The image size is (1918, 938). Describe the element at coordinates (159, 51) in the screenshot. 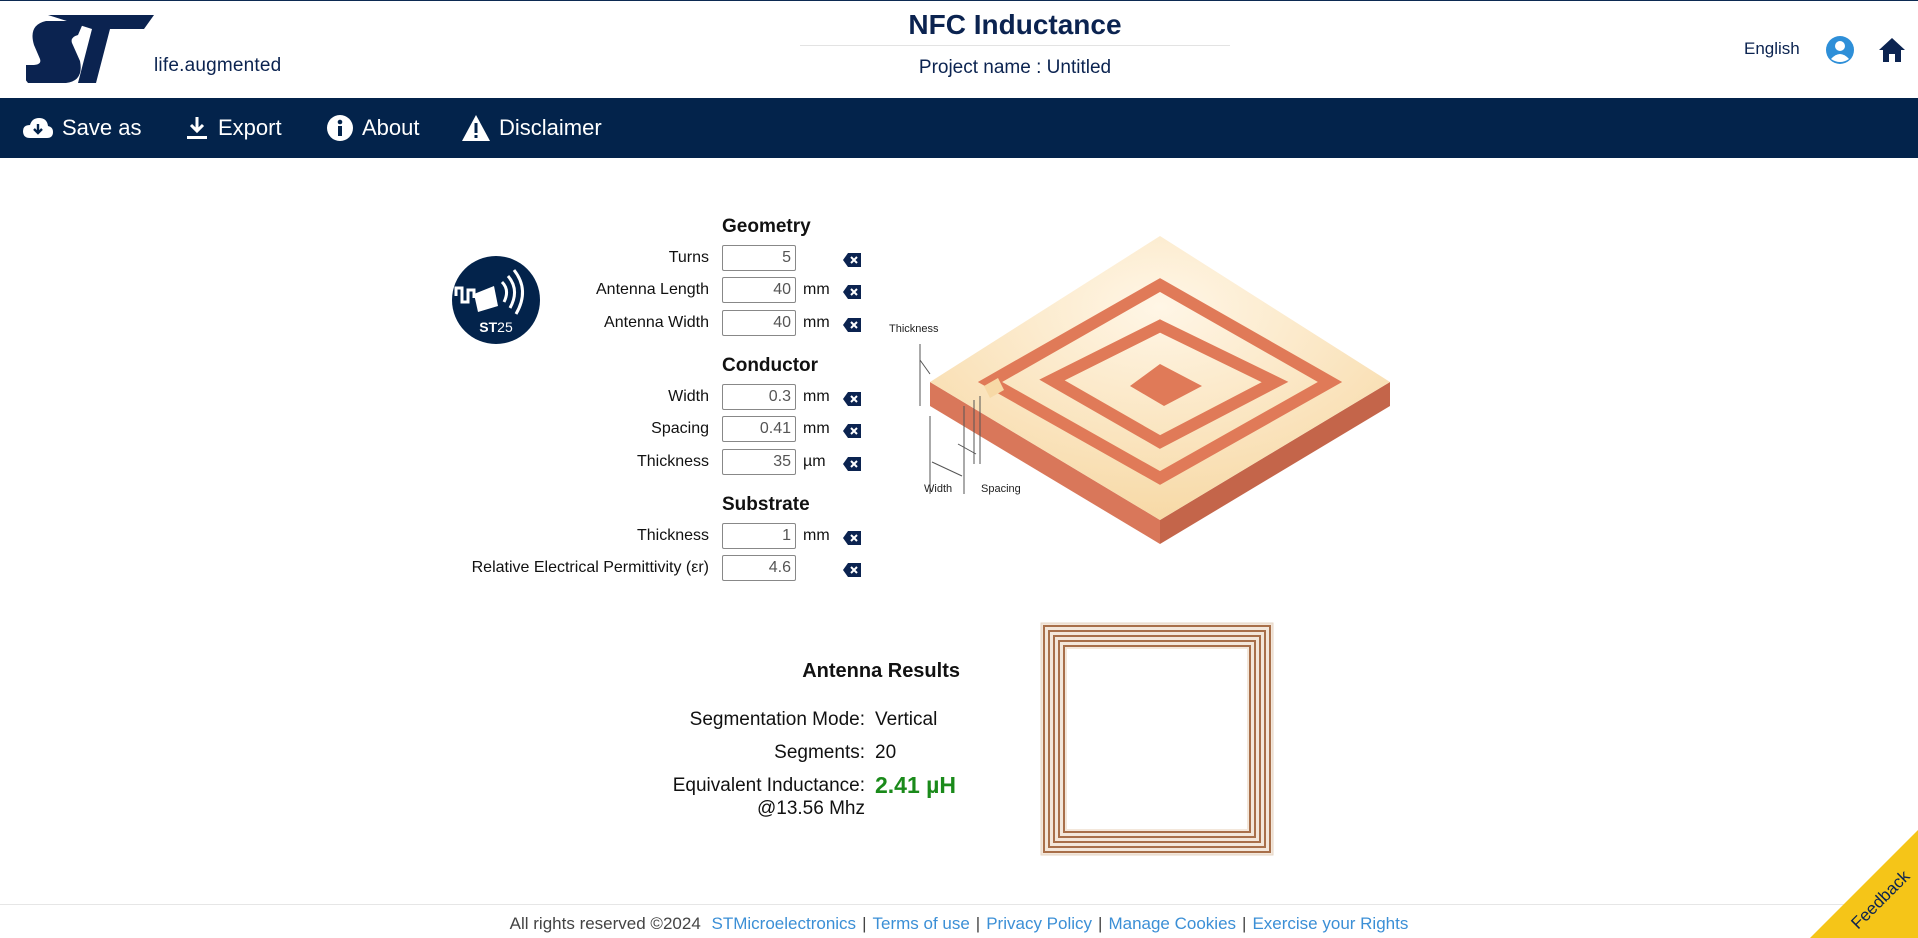

I see `st-logo: life.augmented` at that location.